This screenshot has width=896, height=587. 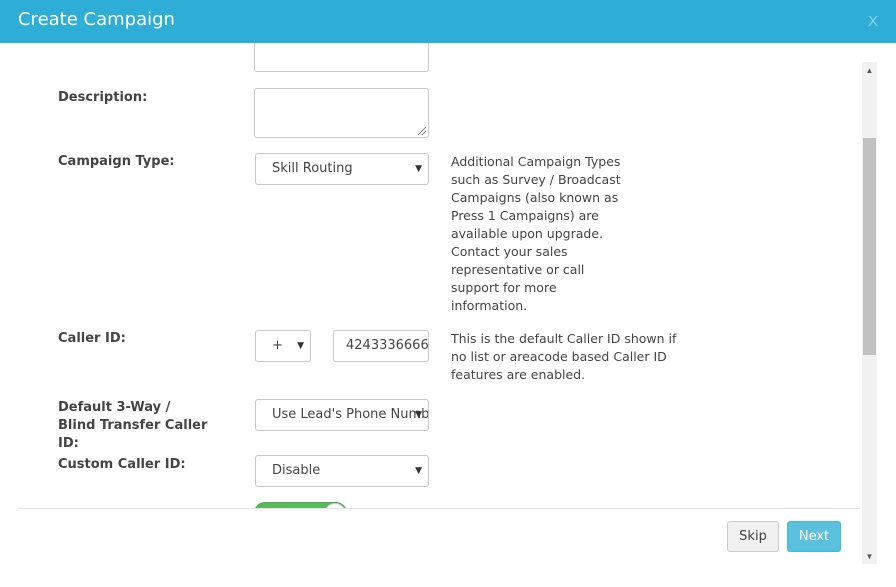 I want to click on campaign-type-select: Skill Routing ▼, so click(x=342, y=169).